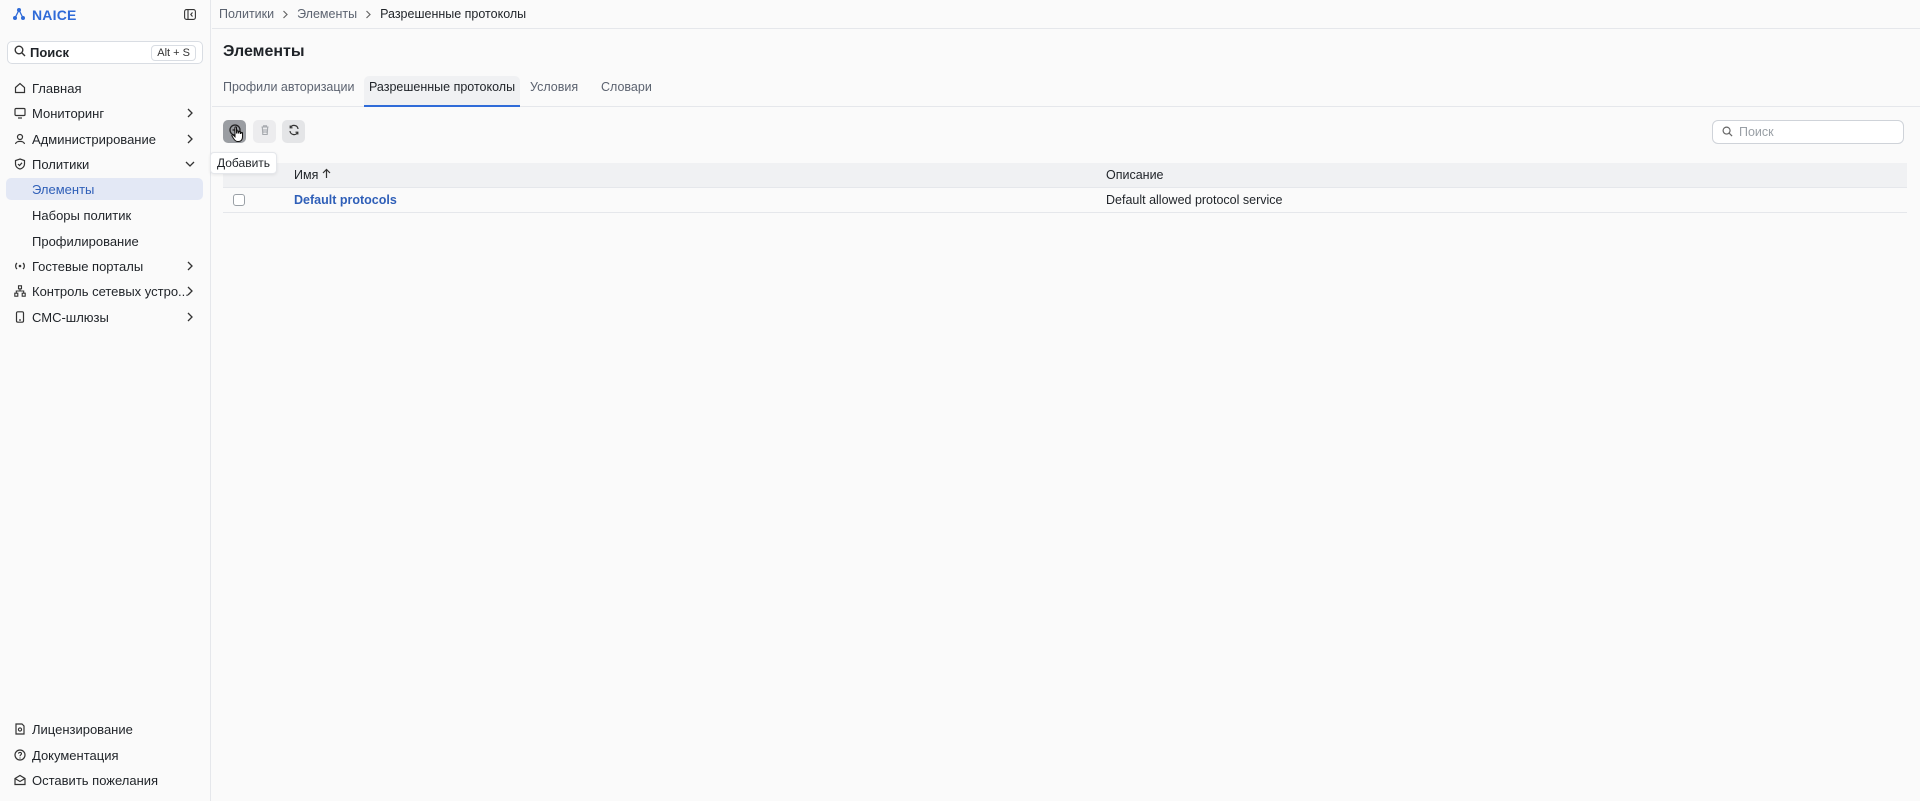 The width and height of the screenshot is (1920, 801). I want to click on refresh-icon, so click(294, 131).